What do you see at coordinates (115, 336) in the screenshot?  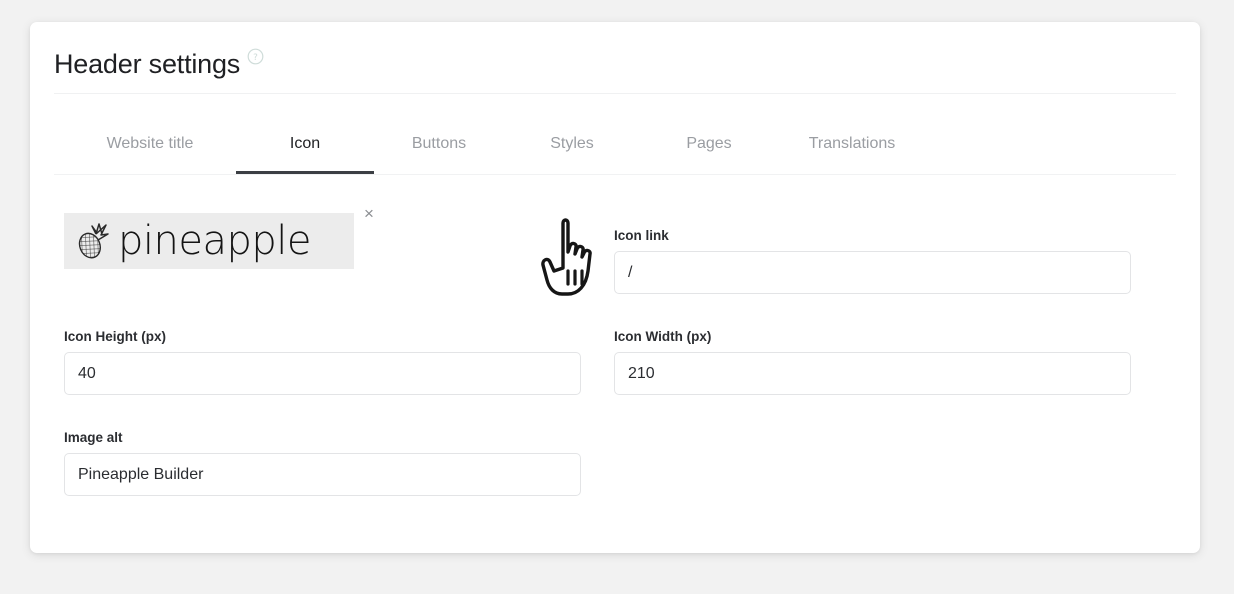 I see `icon-height-label: Icon Height (px)` at bounding box center [115, 336].